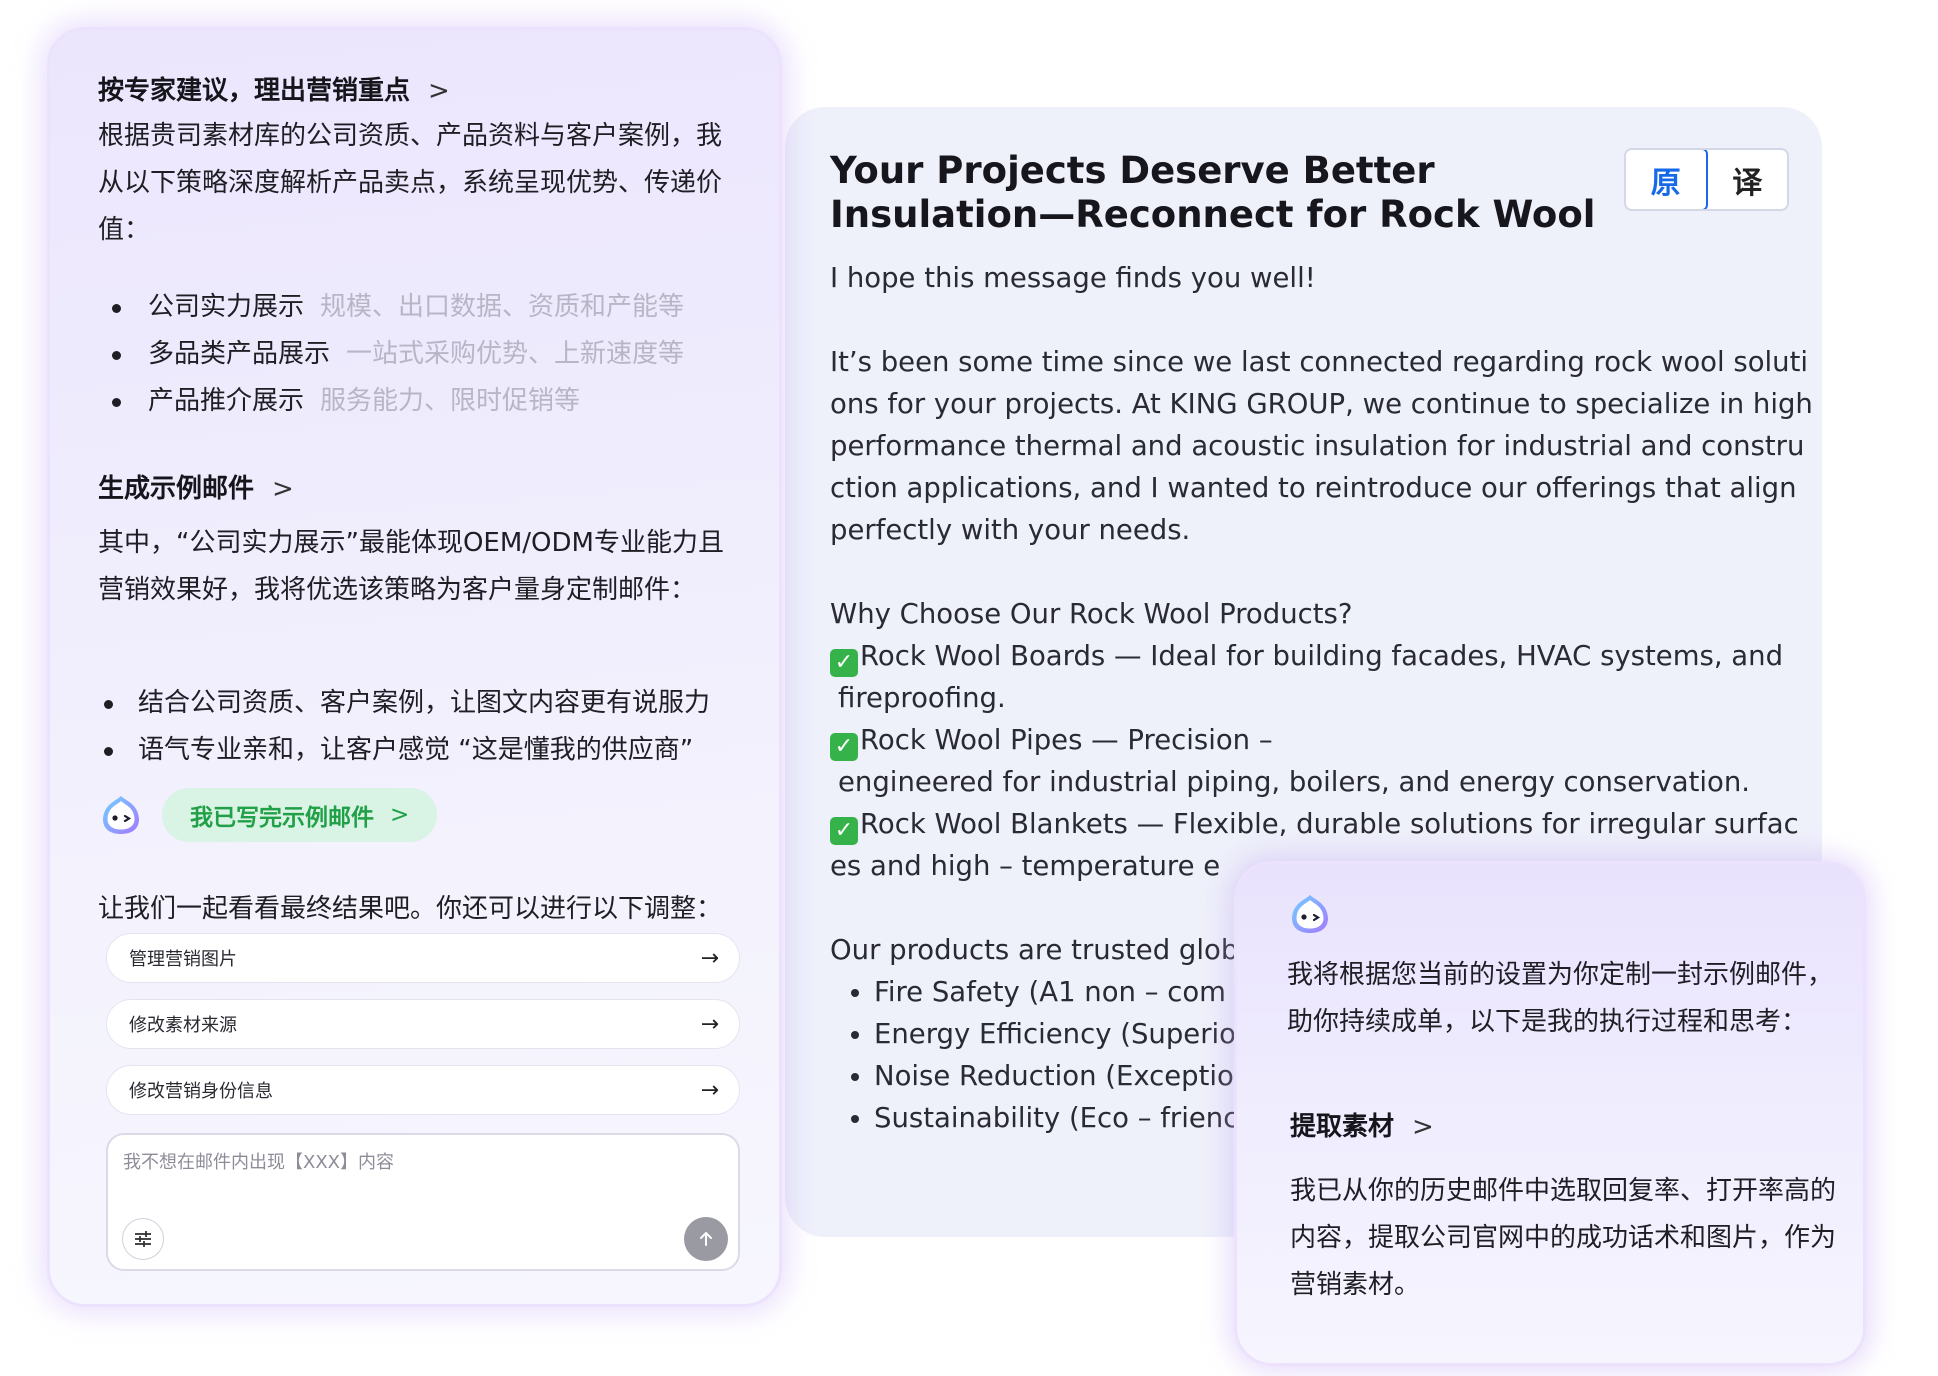 The height and width of the screenshot is (1376, 1938). I want to click on product-item-cont: fireproofing., so click(922, 698).